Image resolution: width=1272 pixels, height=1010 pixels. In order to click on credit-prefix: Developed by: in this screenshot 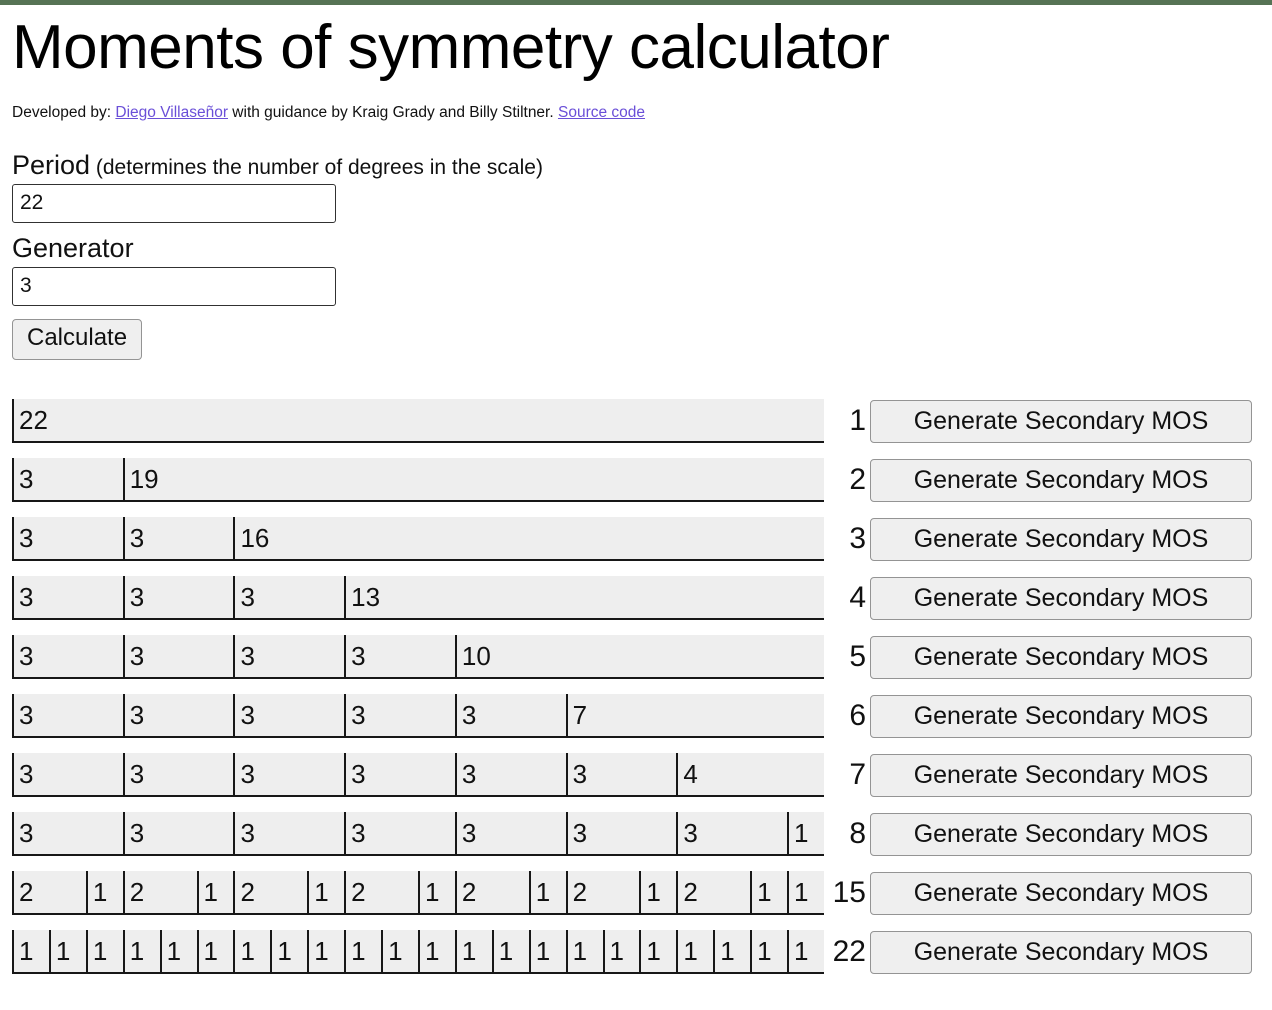, I will do `click(64, 113)`.